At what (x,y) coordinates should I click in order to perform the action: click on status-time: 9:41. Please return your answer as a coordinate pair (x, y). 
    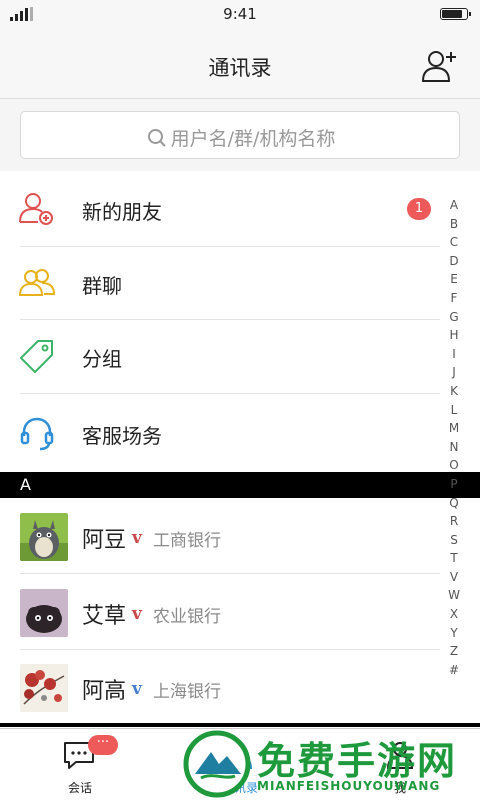
    Looking at the image, I should click on (240, 14).